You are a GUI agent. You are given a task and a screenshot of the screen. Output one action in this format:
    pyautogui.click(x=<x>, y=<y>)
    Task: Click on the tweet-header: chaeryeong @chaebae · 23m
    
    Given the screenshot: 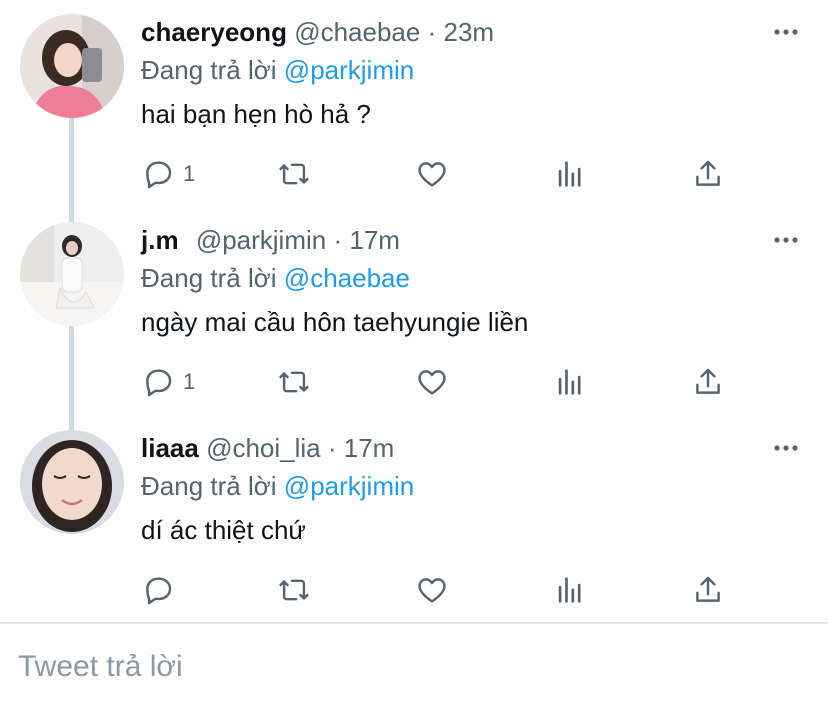 What is the action you would take?
    pyautogui.click(x=317, y=32)
    